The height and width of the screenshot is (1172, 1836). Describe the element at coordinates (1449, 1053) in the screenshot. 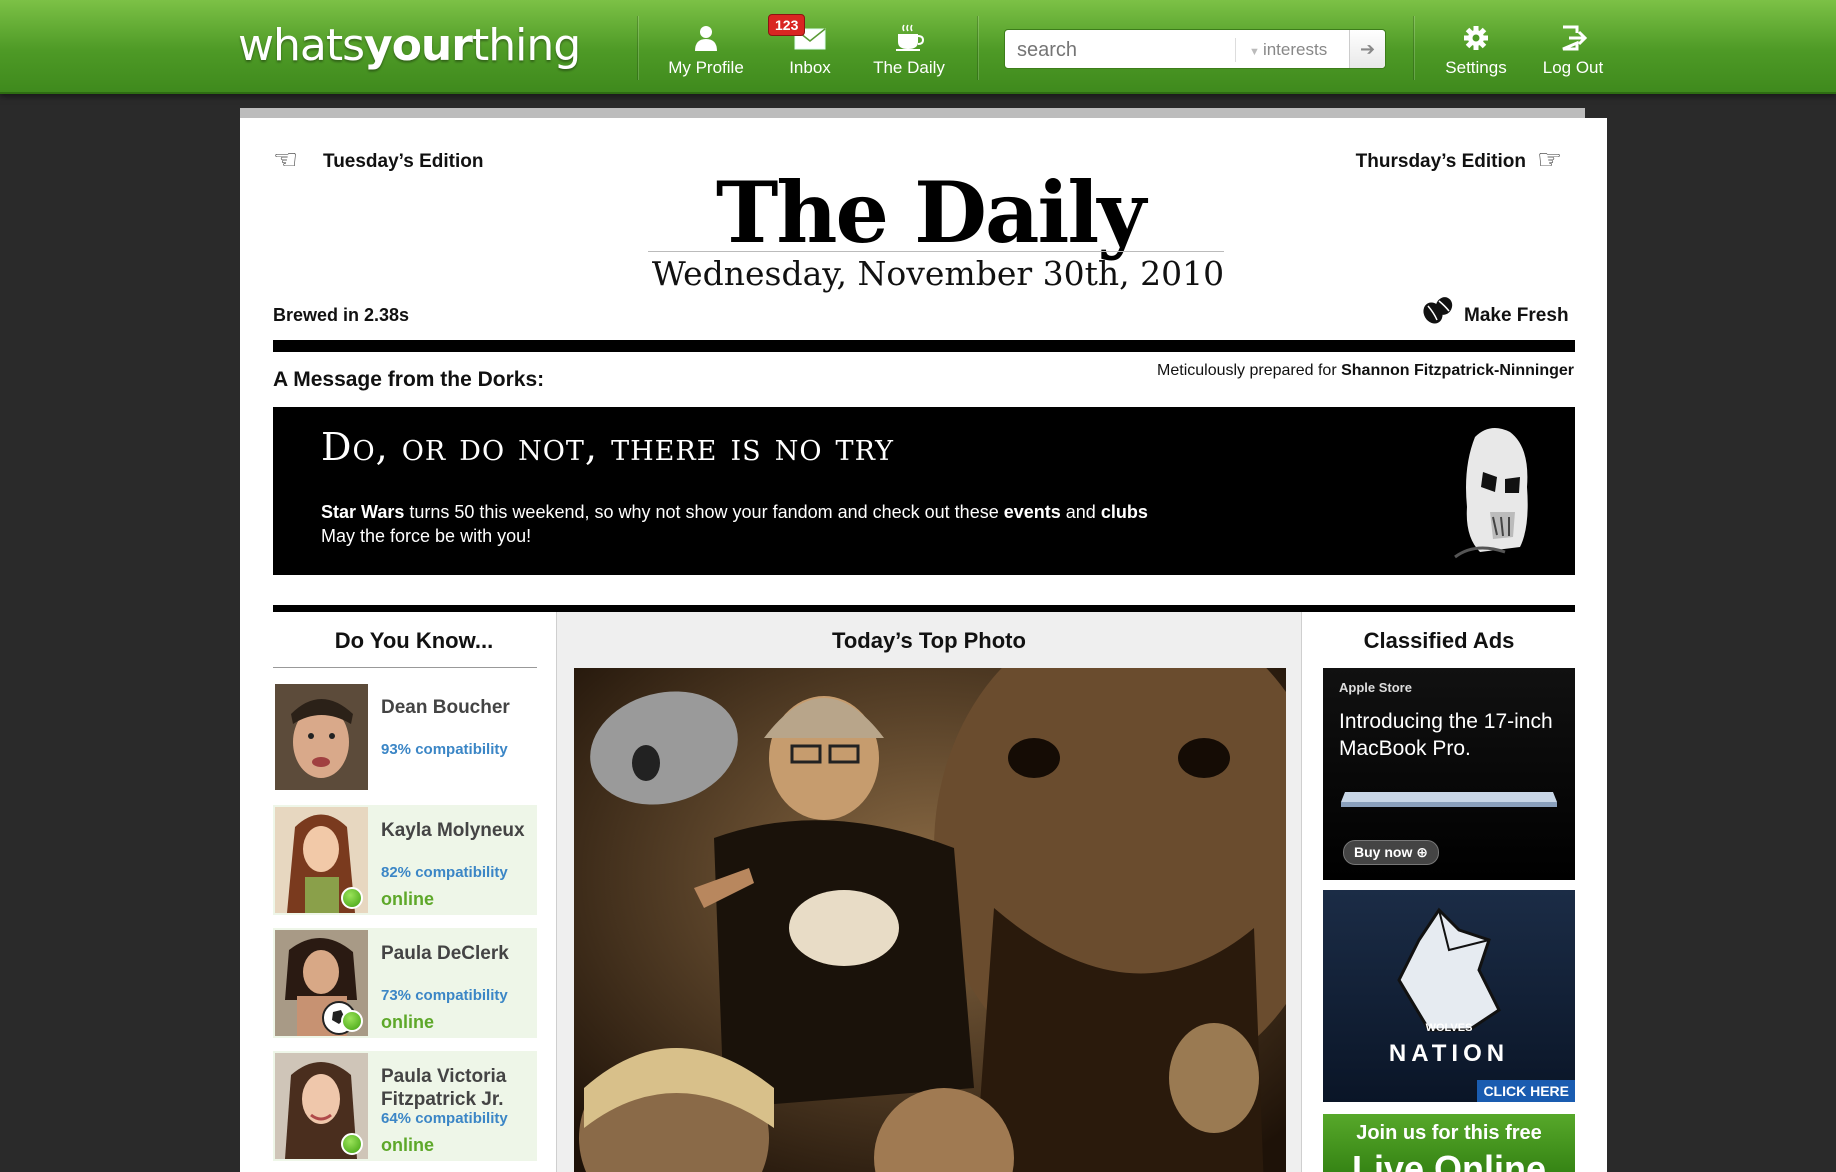

I see `ad-headline: NATION` at that location.